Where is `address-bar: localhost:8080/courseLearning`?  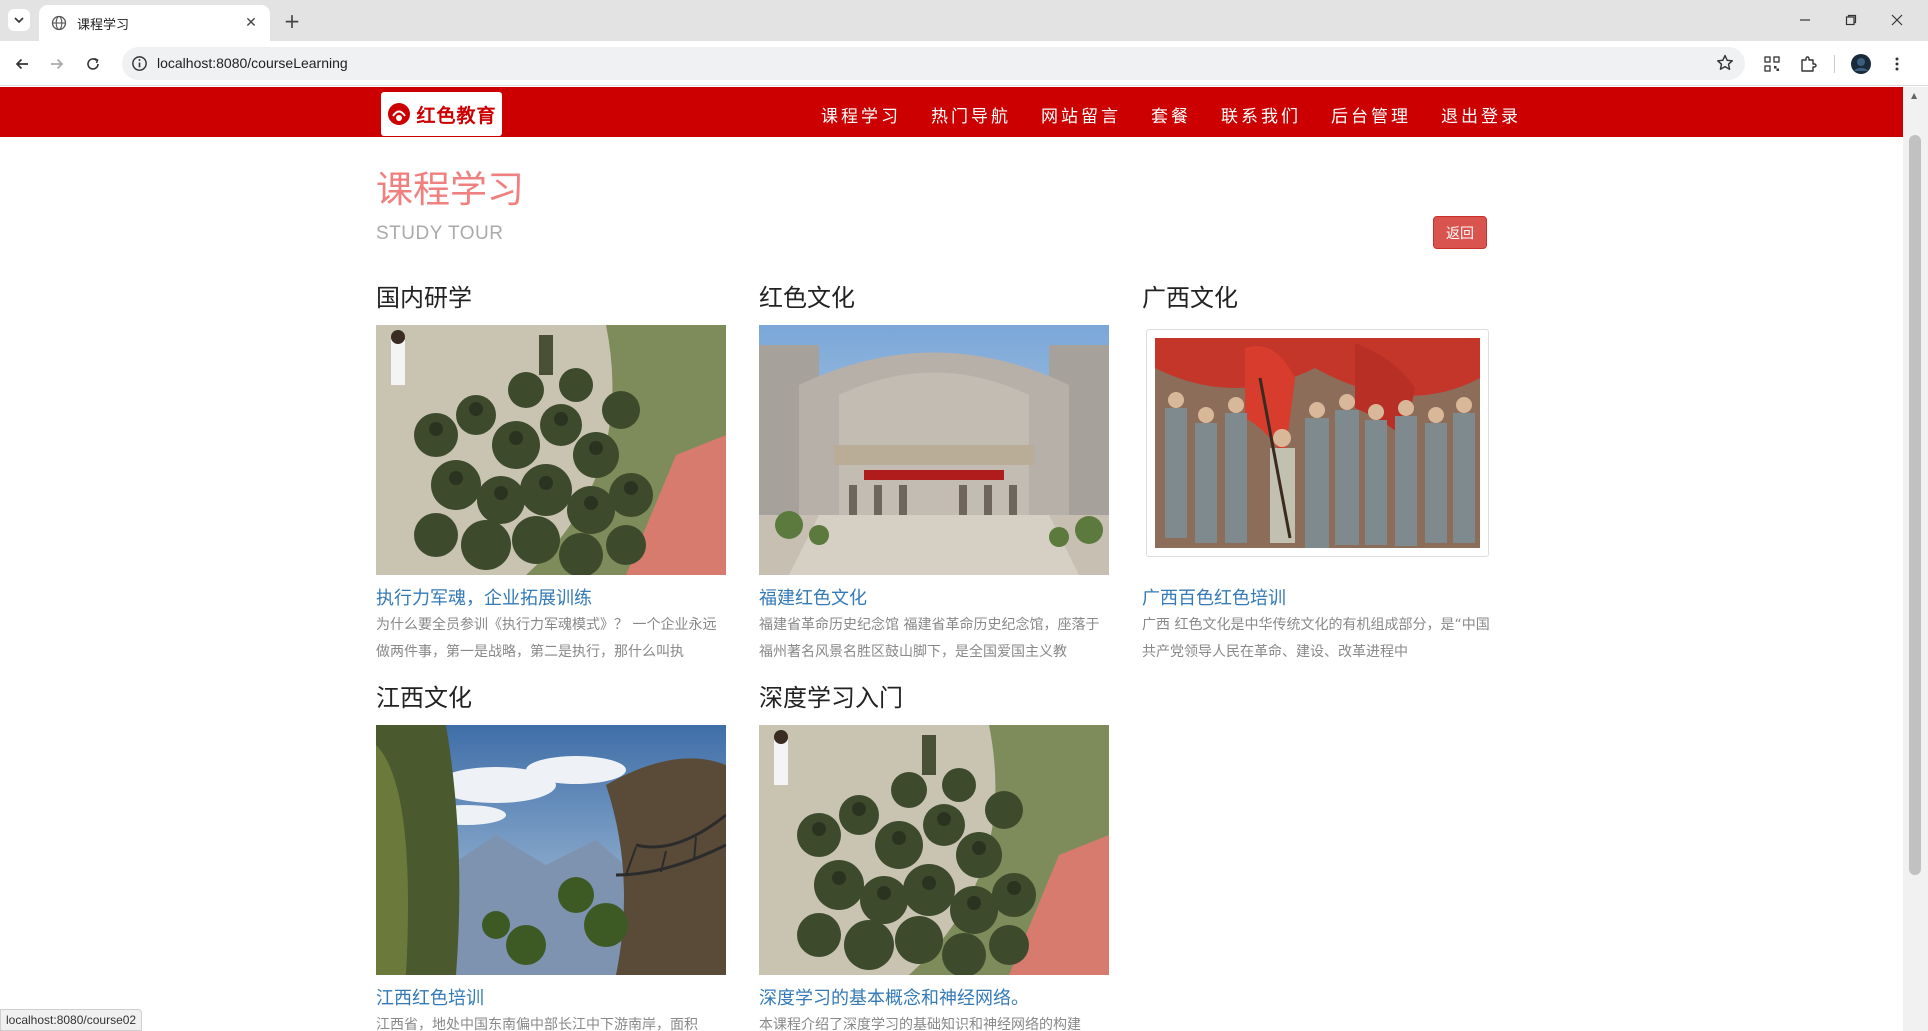 address-bar: localhost:8080/courseLearning is located at coordinates (933, 63).